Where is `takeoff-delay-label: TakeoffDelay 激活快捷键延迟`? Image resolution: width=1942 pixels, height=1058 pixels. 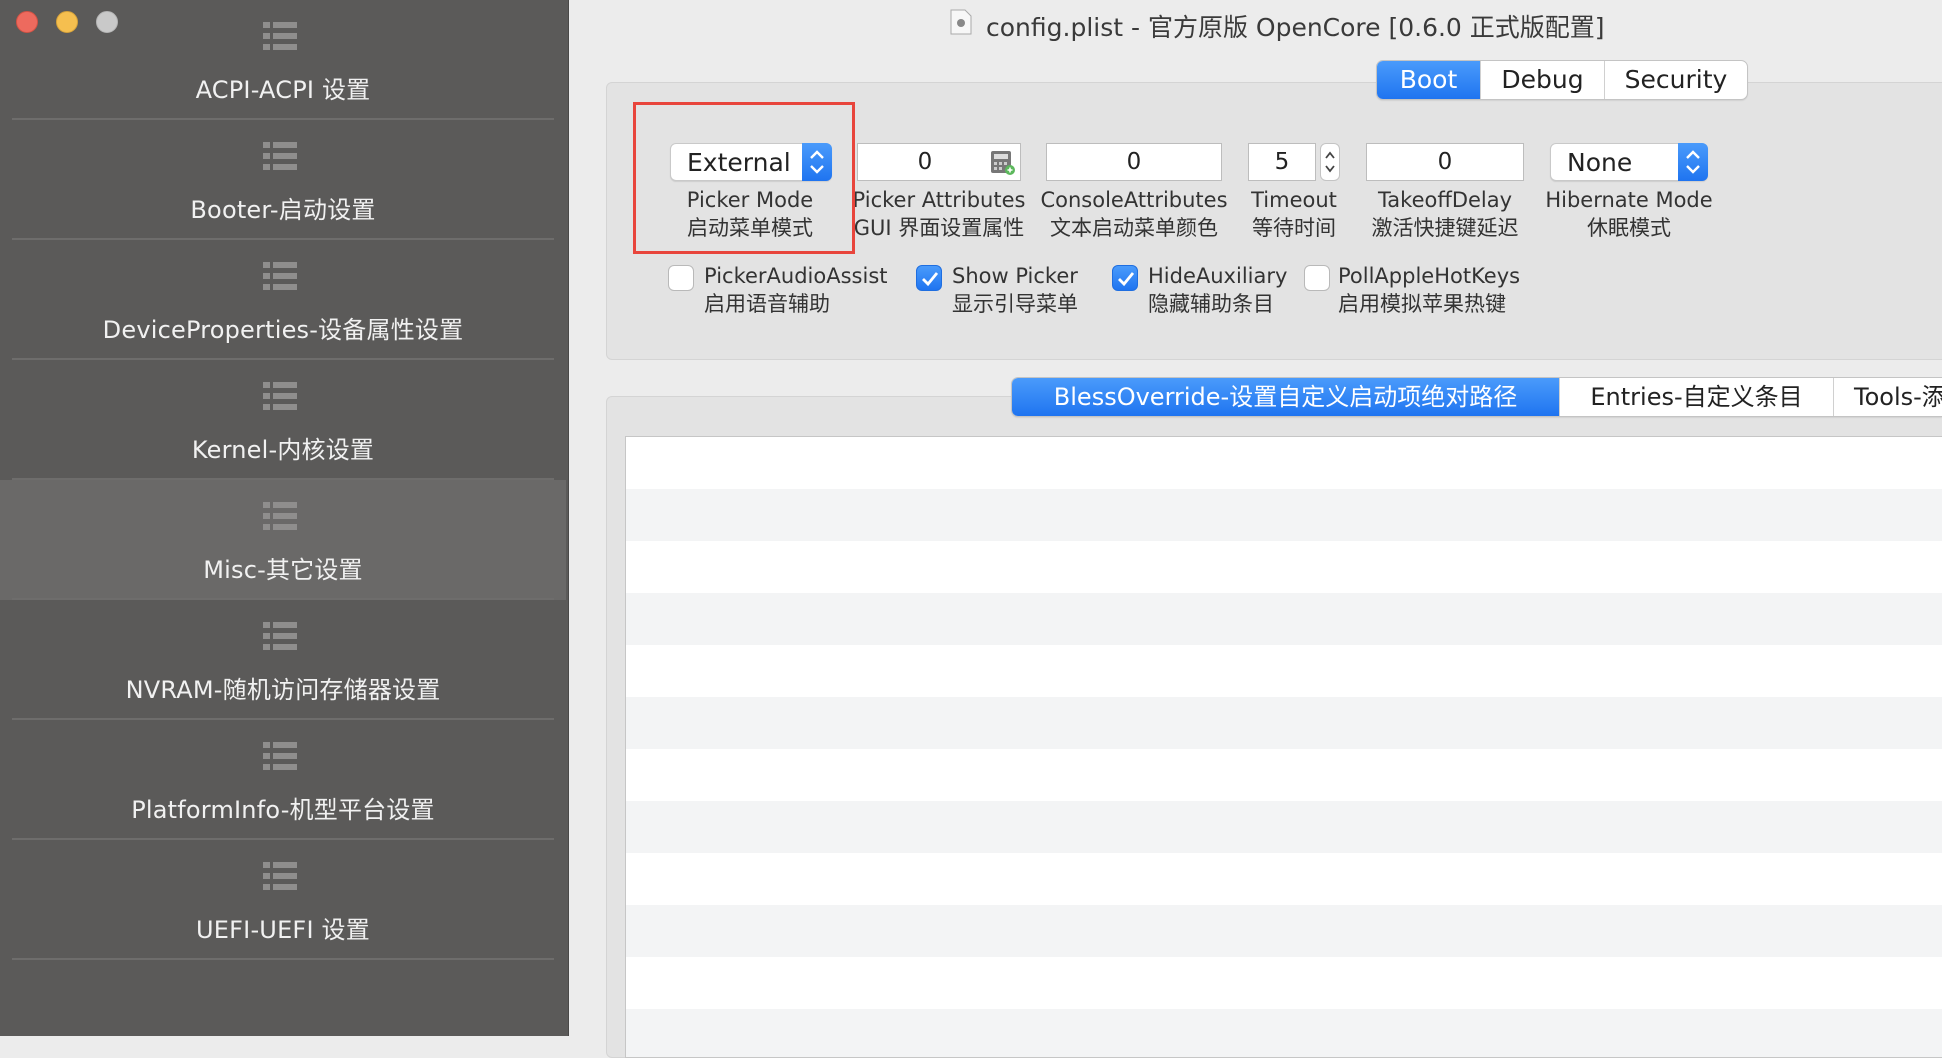 takeoff-delay-label: TakeoffDelay 激活快捷键延迟 is located at coordinates (1445, 214).